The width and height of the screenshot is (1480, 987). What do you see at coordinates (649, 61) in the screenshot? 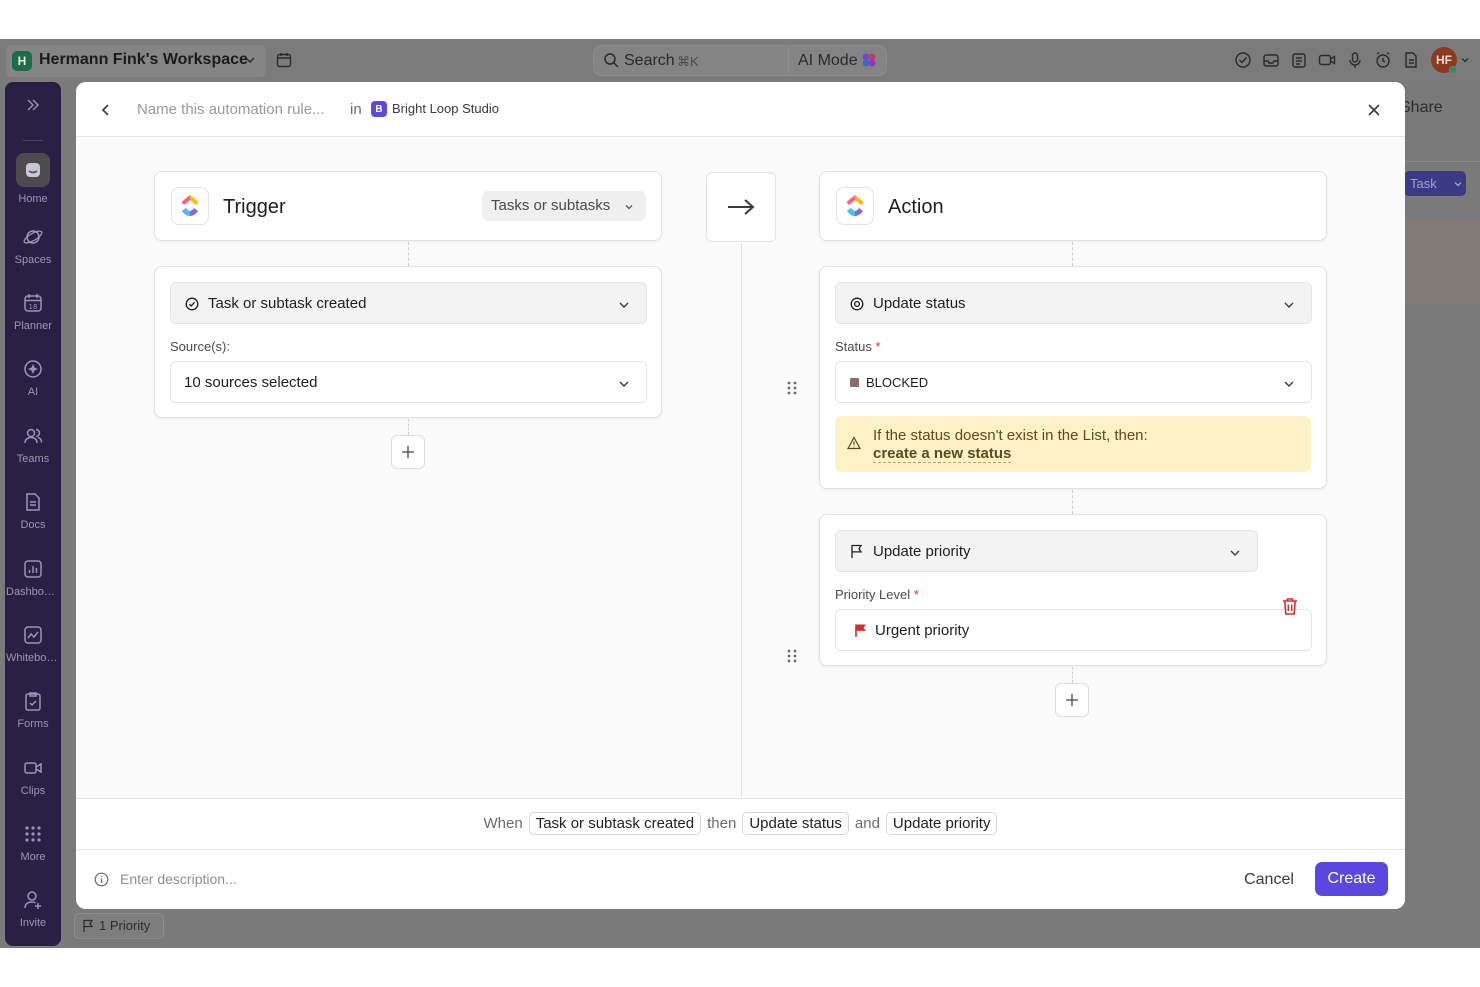
I see `search-label: Search` at bounding box center [649, 61].